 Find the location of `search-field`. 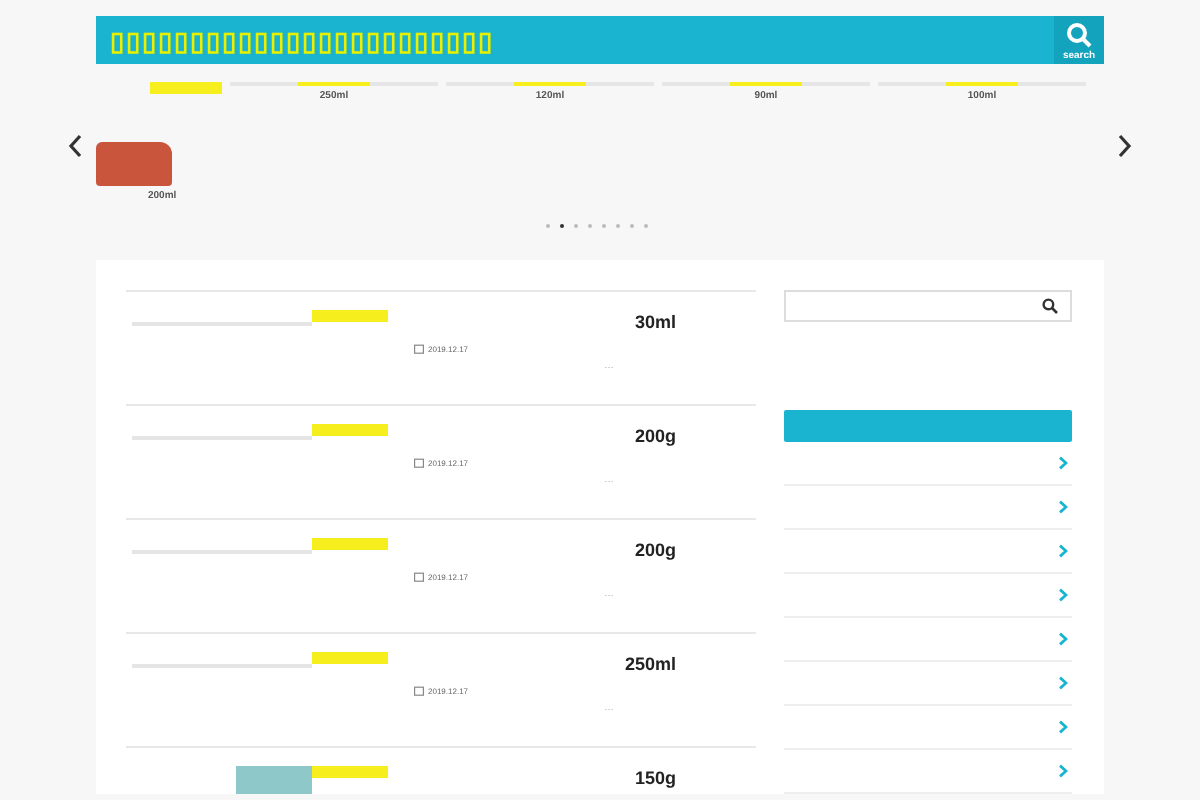

search-field is located at coordinates (928, 306).